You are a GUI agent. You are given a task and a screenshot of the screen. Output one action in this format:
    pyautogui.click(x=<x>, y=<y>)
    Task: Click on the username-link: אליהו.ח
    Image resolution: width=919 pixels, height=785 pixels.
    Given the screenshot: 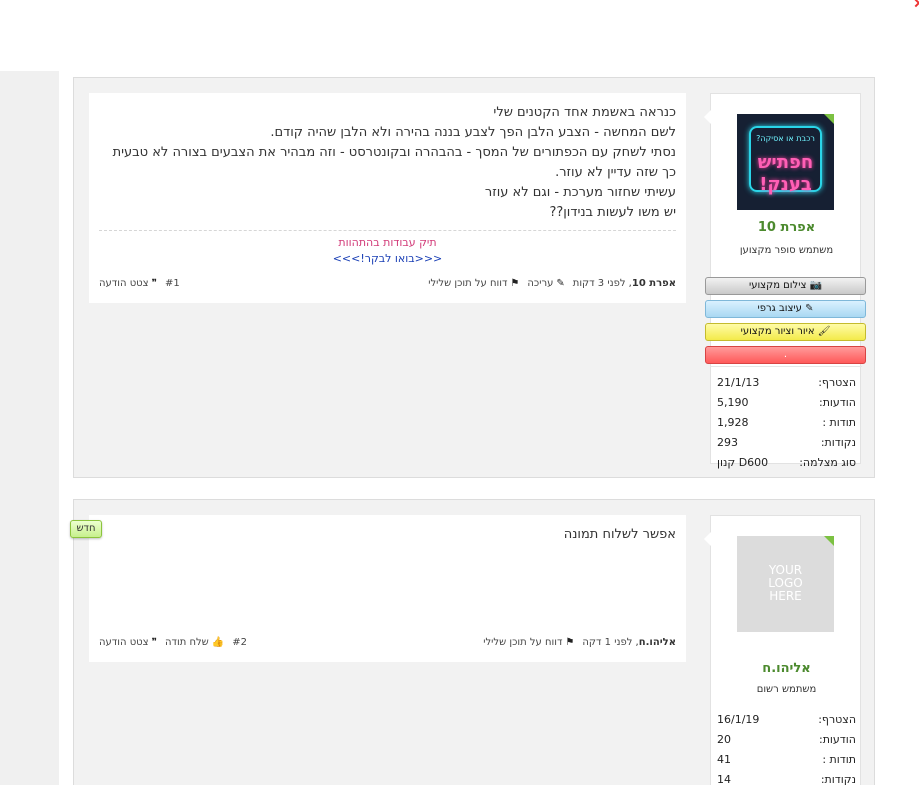 What is the action you would take?
    pyautogui.click(x=786, y=668)
    